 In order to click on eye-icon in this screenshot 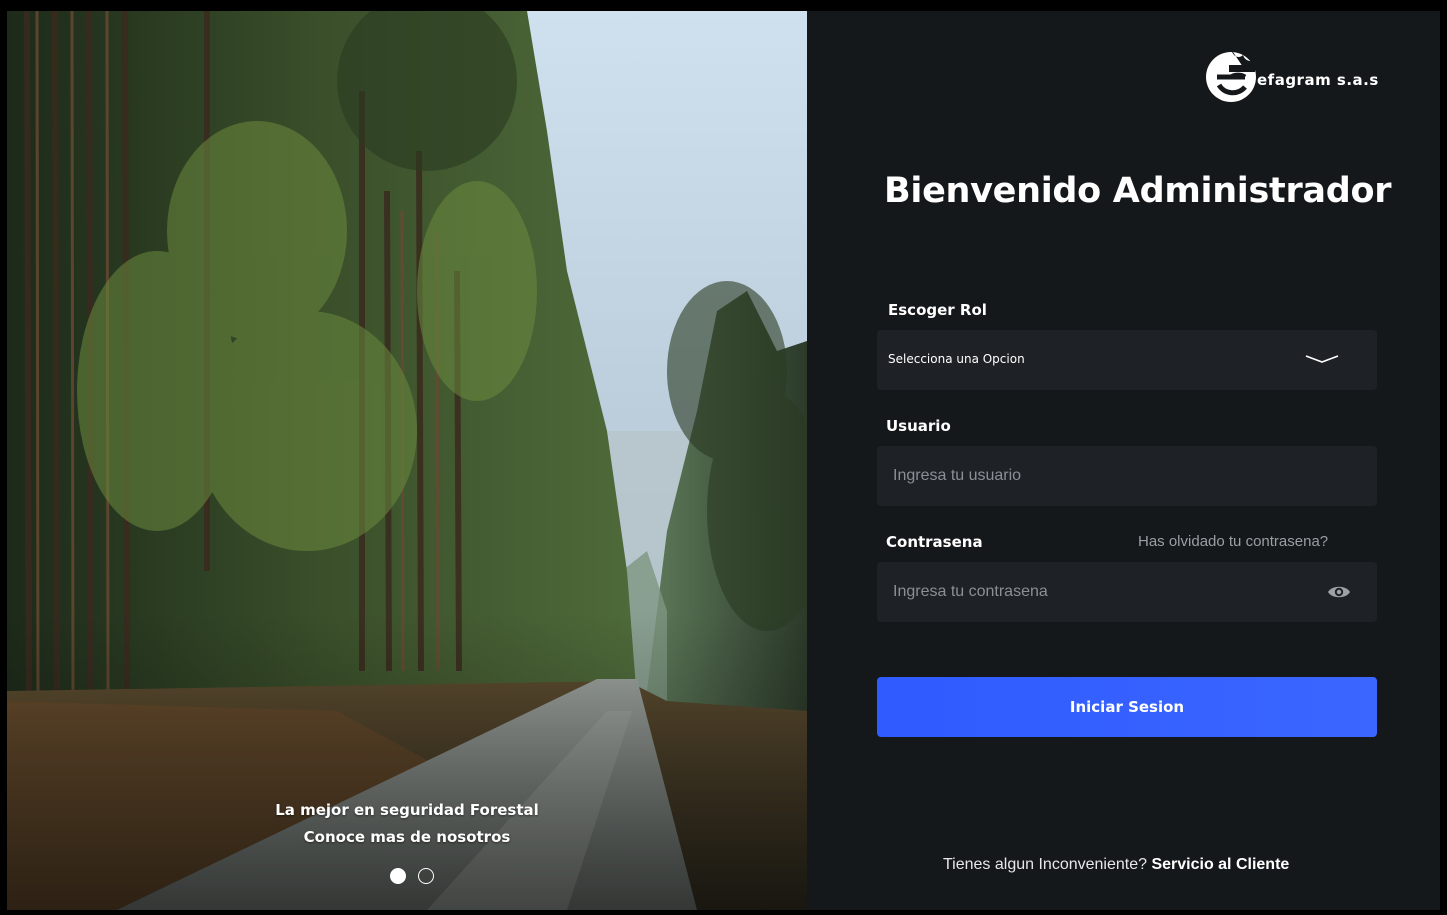, I will do `click(1339, 592)`.